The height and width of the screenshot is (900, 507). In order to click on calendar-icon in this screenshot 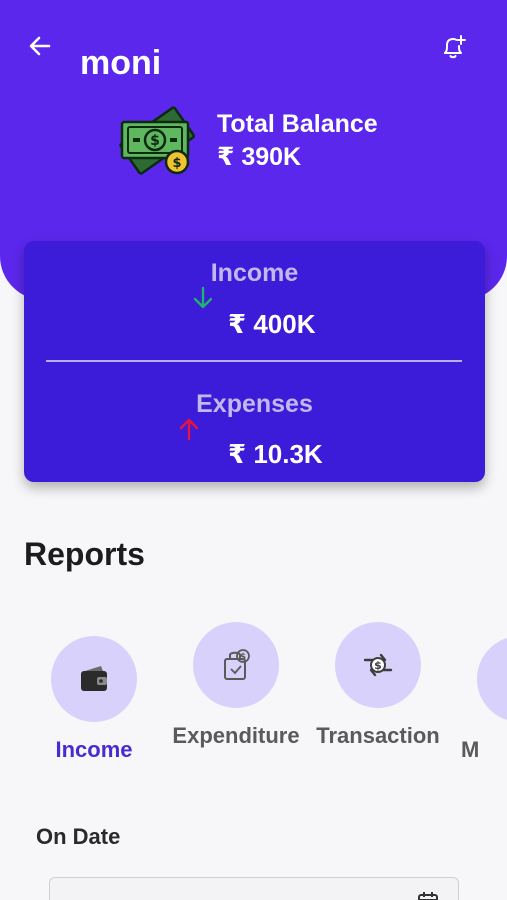, I will do `click(428, 895)`.